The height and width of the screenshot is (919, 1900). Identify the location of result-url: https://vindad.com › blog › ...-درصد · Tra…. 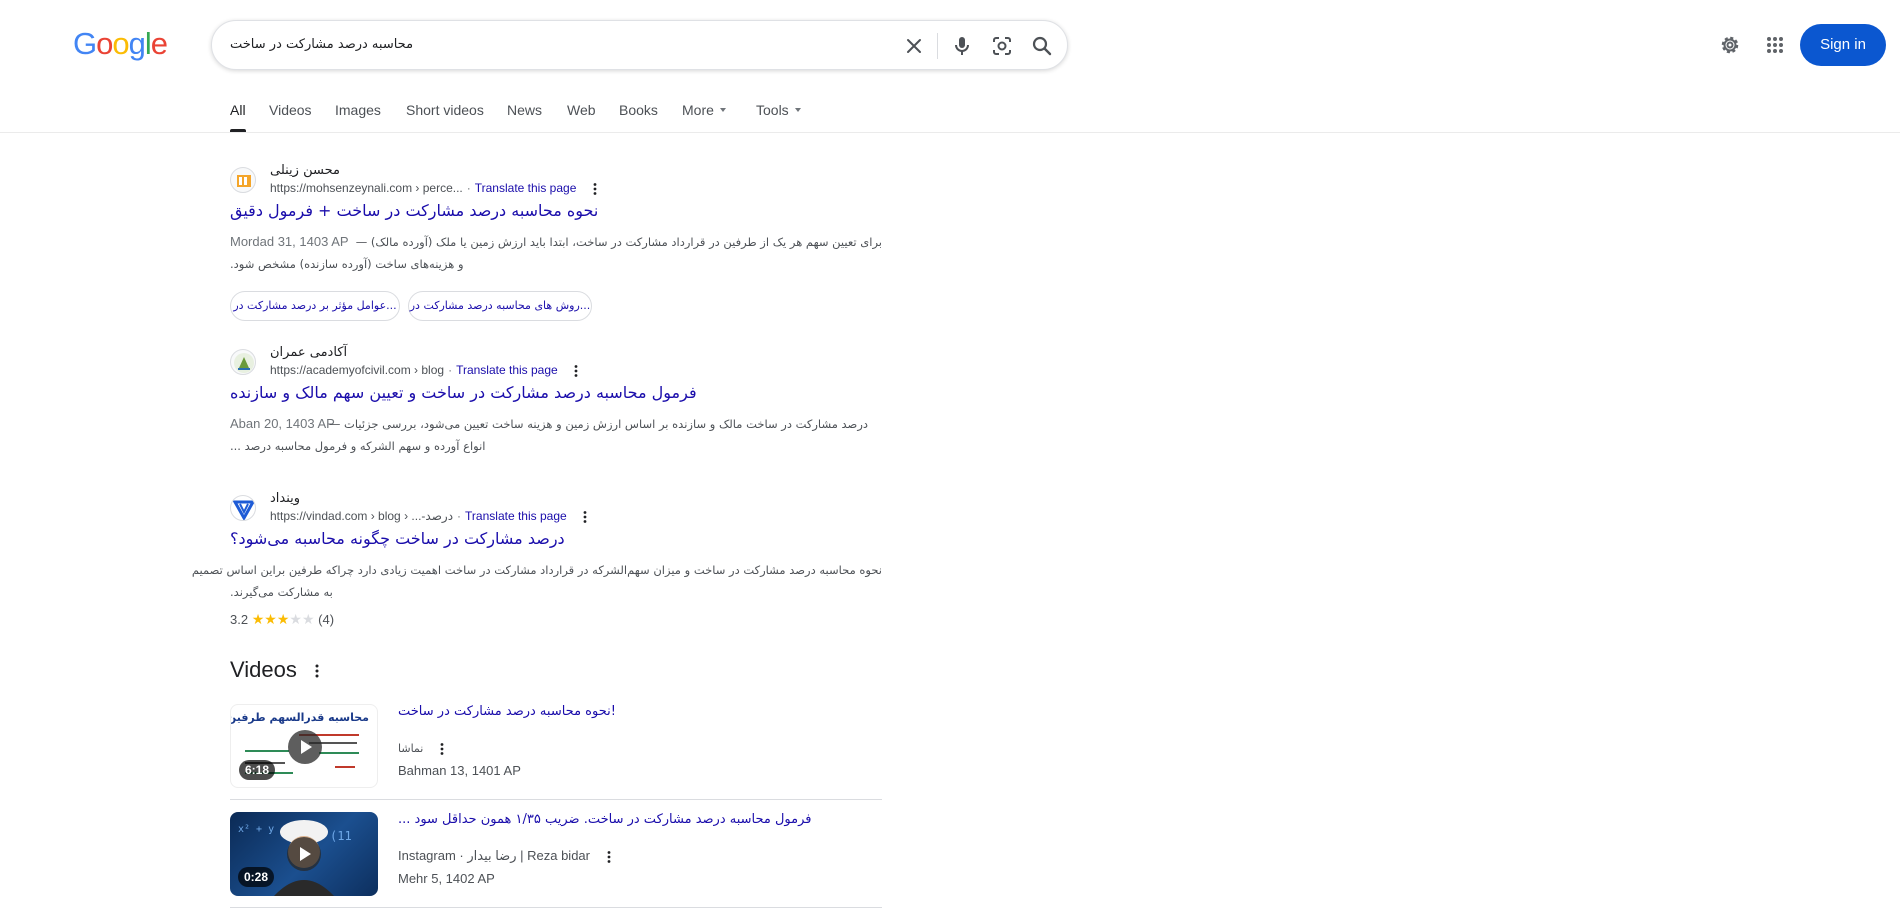
(431, 516).